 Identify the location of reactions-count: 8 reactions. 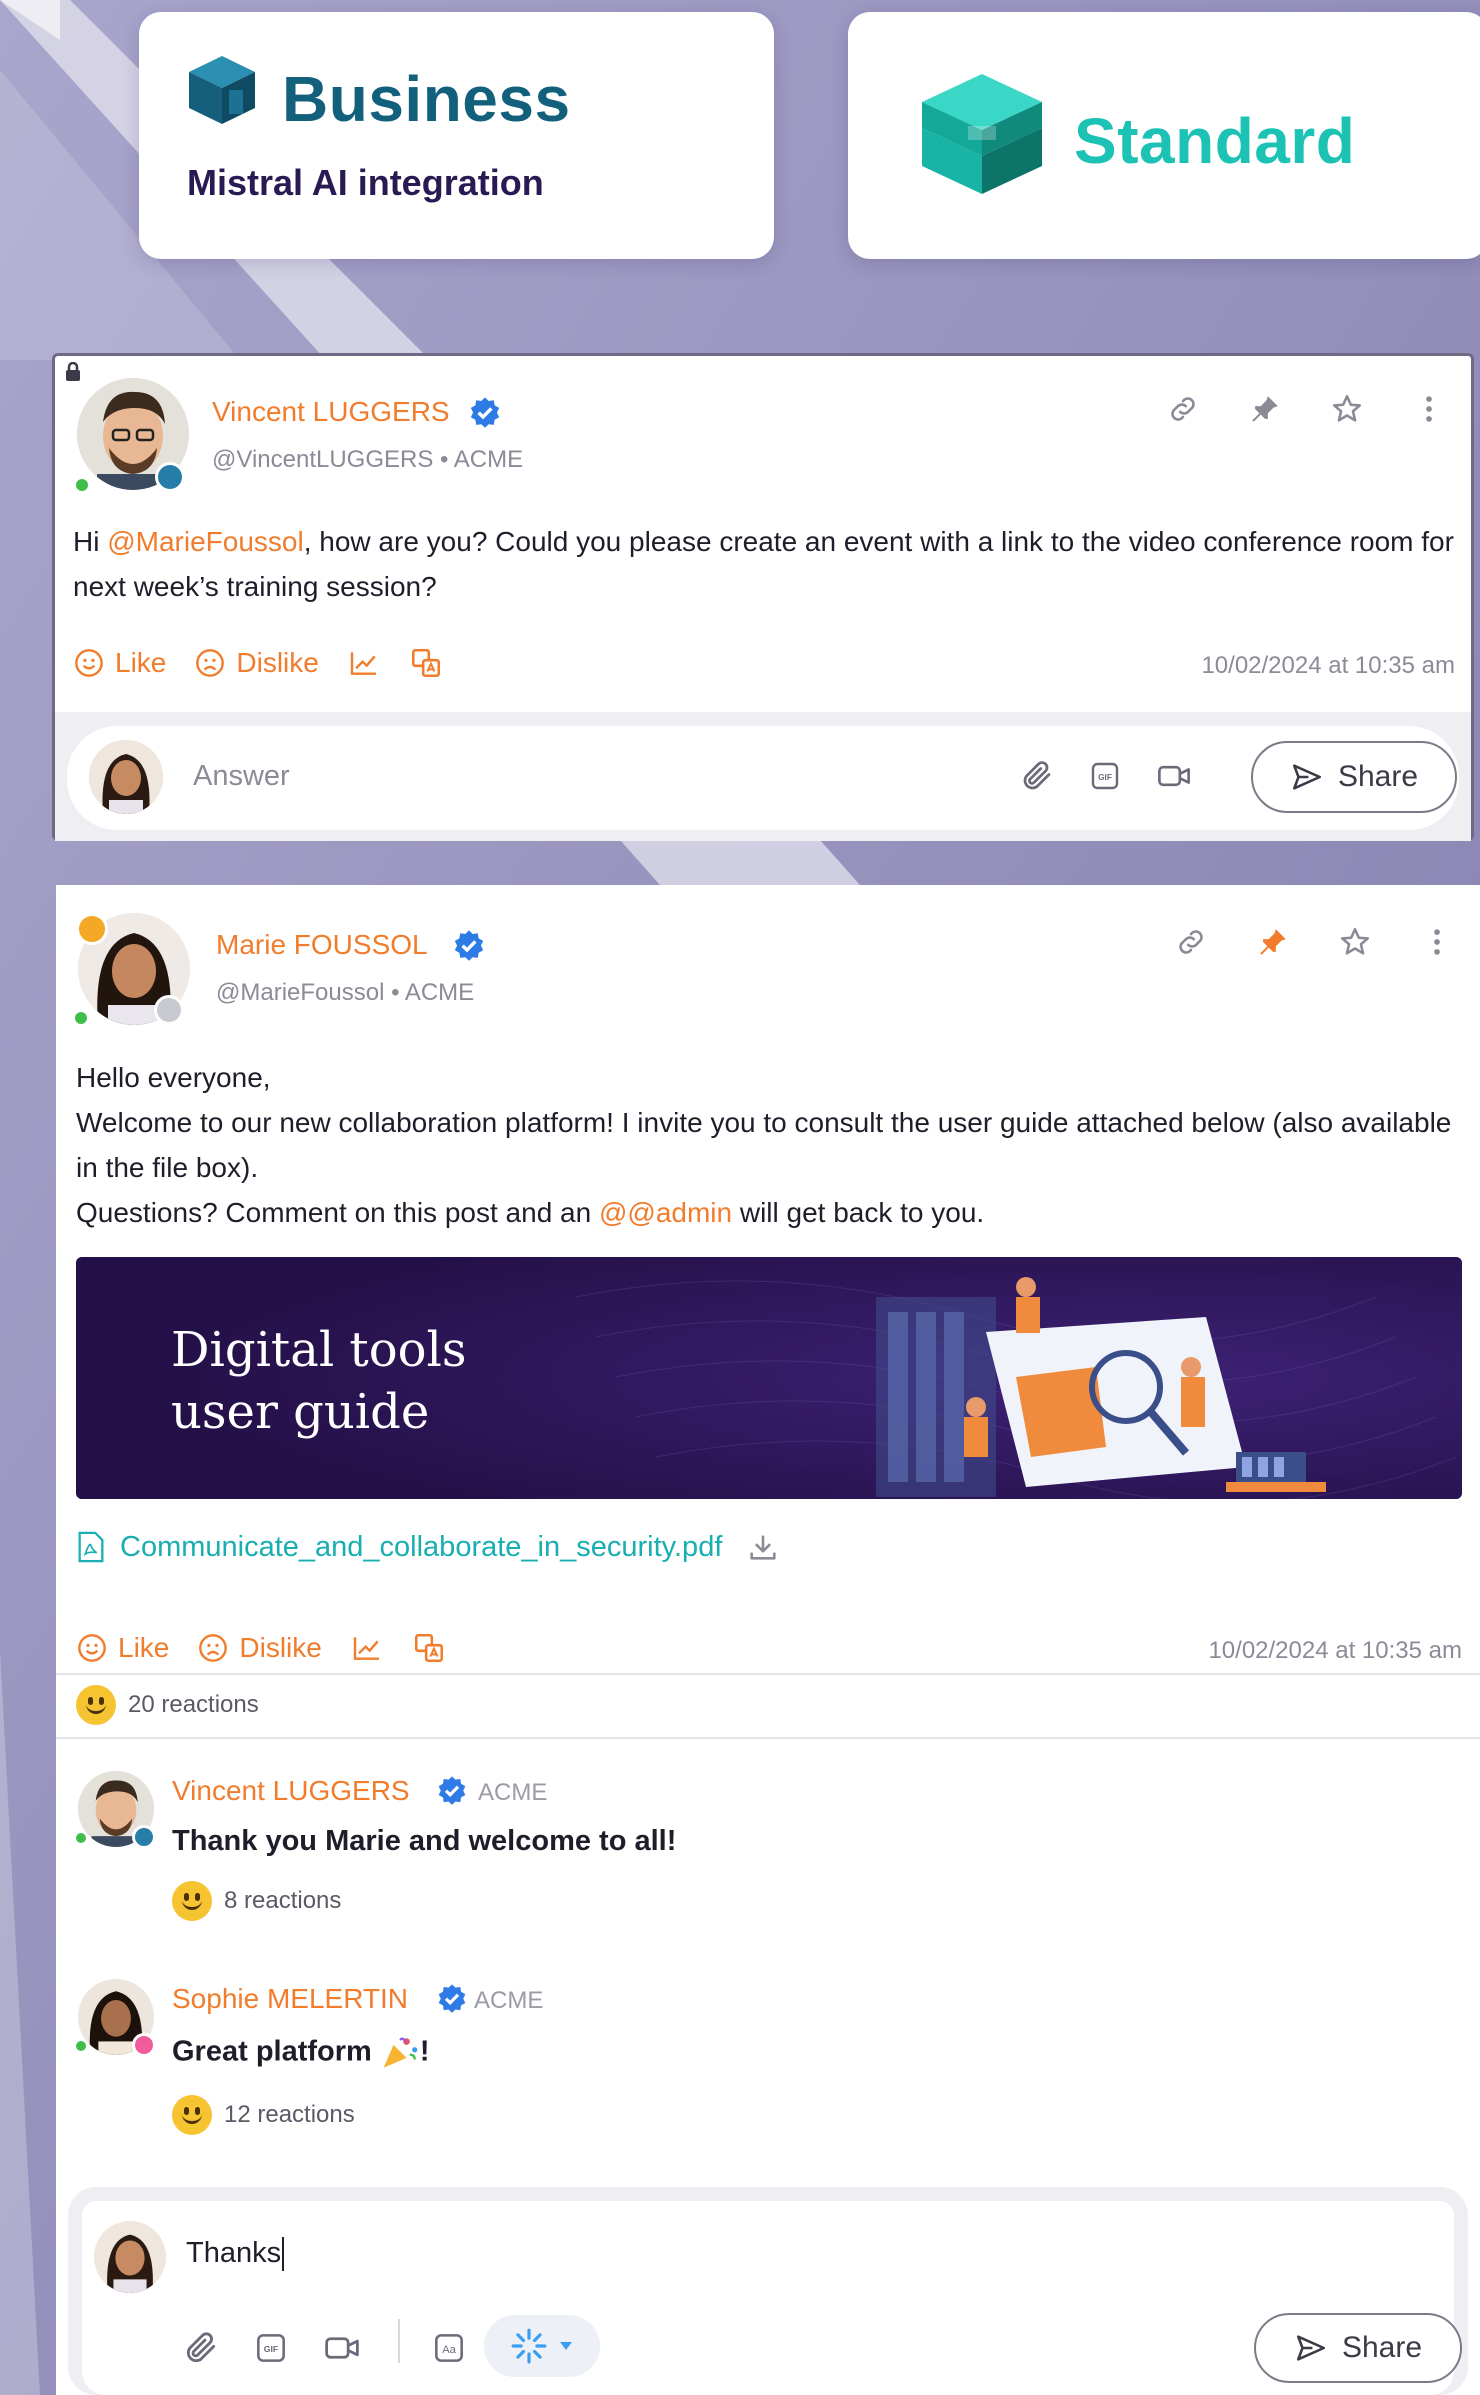
(283, 1900).